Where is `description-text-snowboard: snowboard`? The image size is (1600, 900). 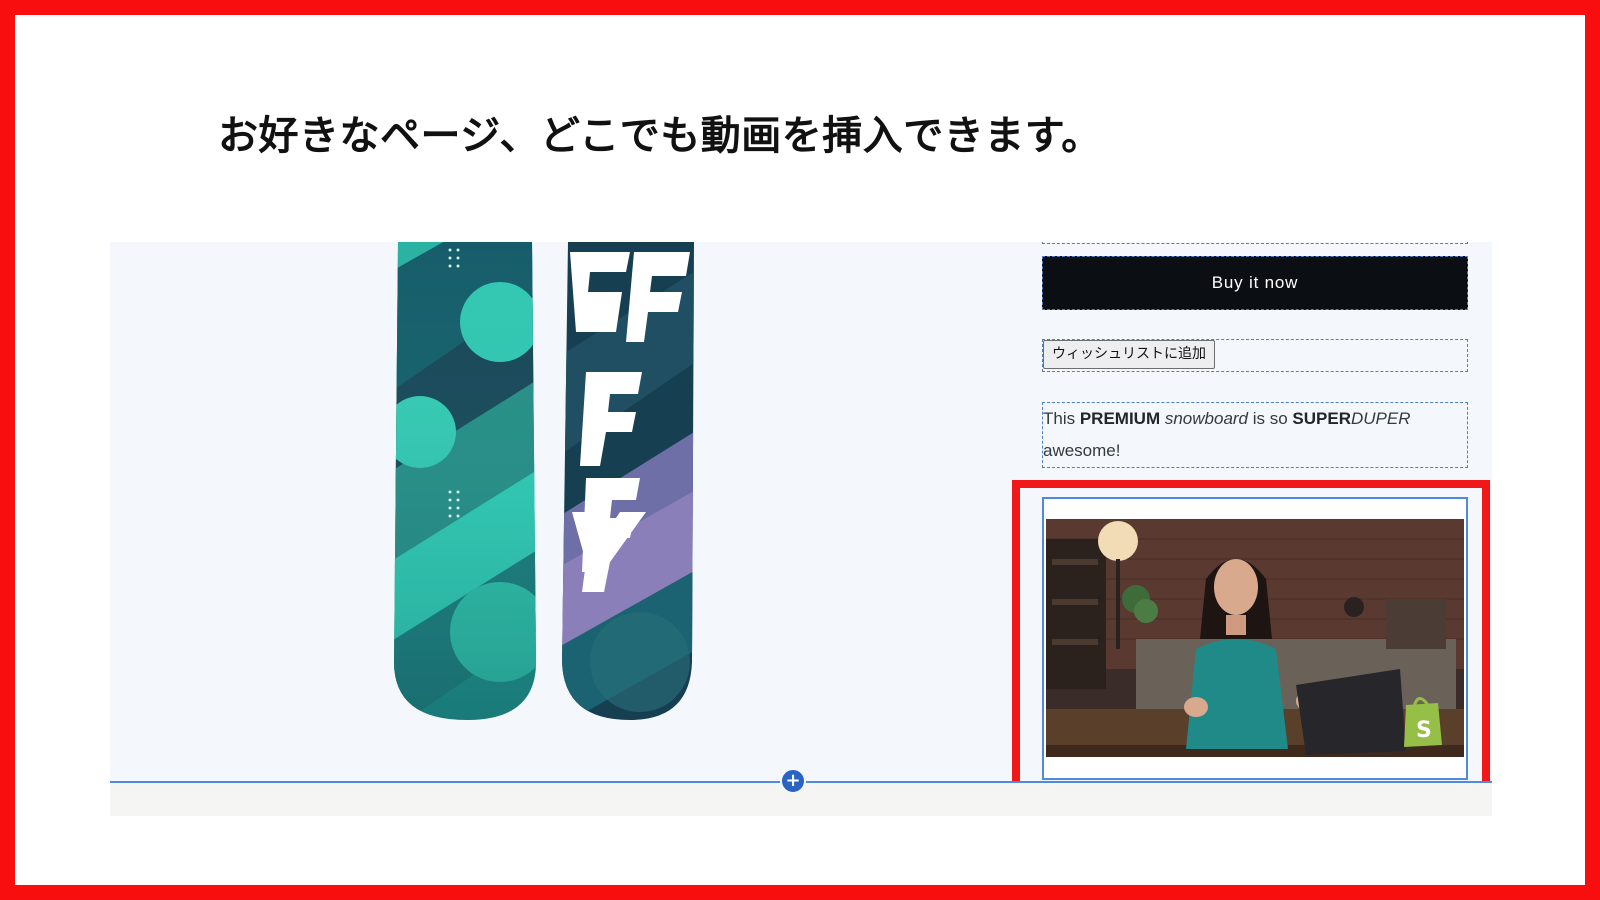 description-text-snowboard: snowboard is located at coordinates (1204, 418).